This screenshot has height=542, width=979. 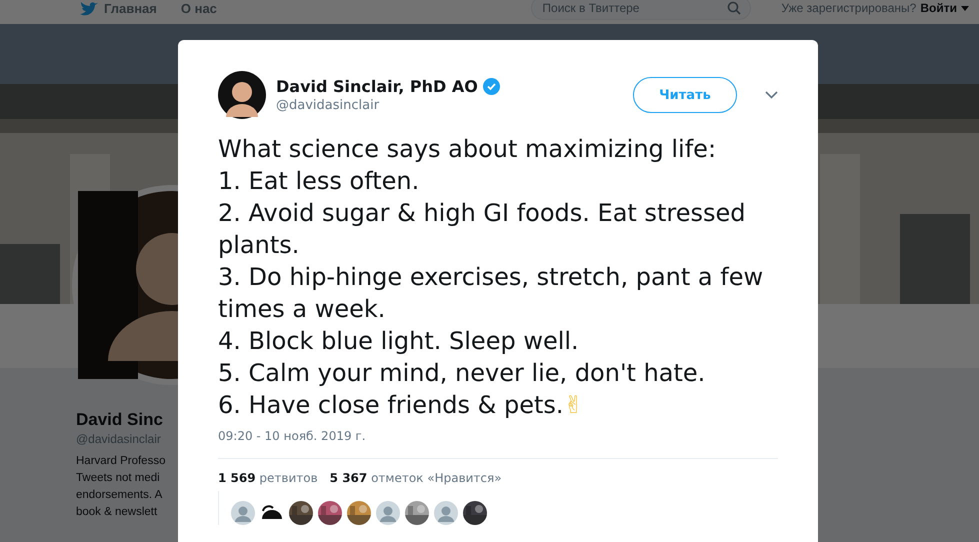 I want to click on nav-link: О нас, so click(x=198, y=8).